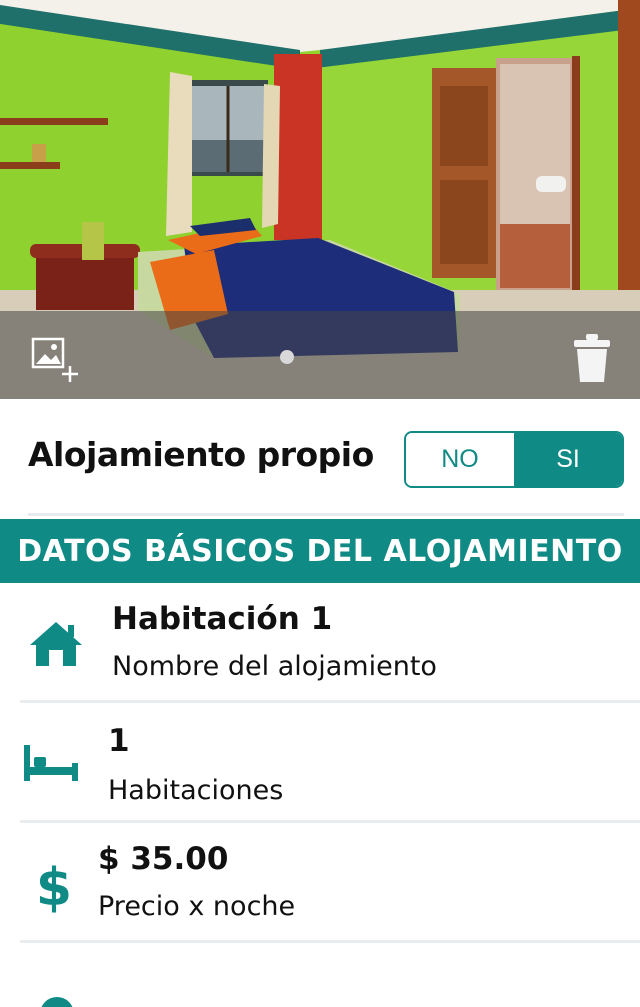  I want to click on field-price-per-night: $ $ 35.00 Precio x noche, so click(320, 881).